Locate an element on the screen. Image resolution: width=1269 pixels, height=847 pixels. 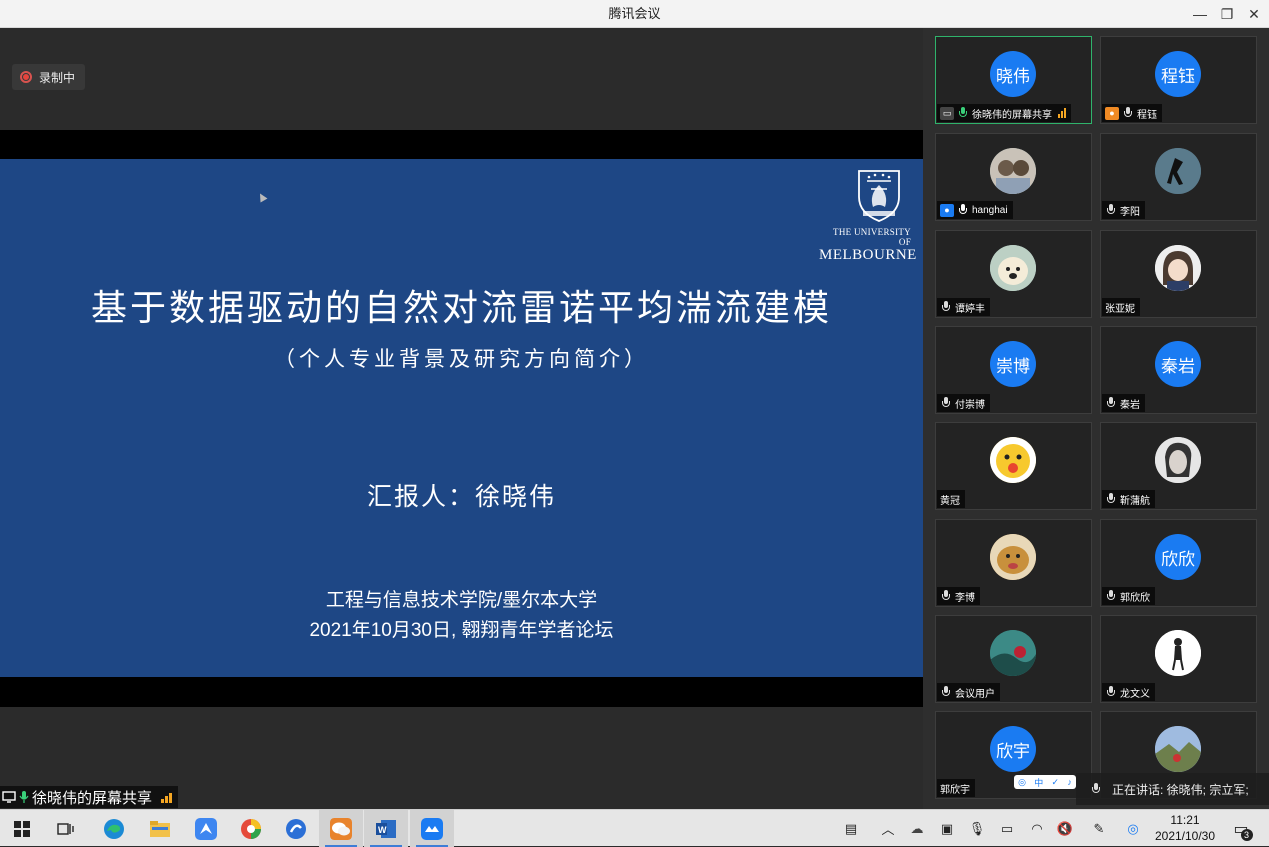
input-method-toolbar: ◎ 中 ✓ ♪ is located at coordinates (1045, 782).